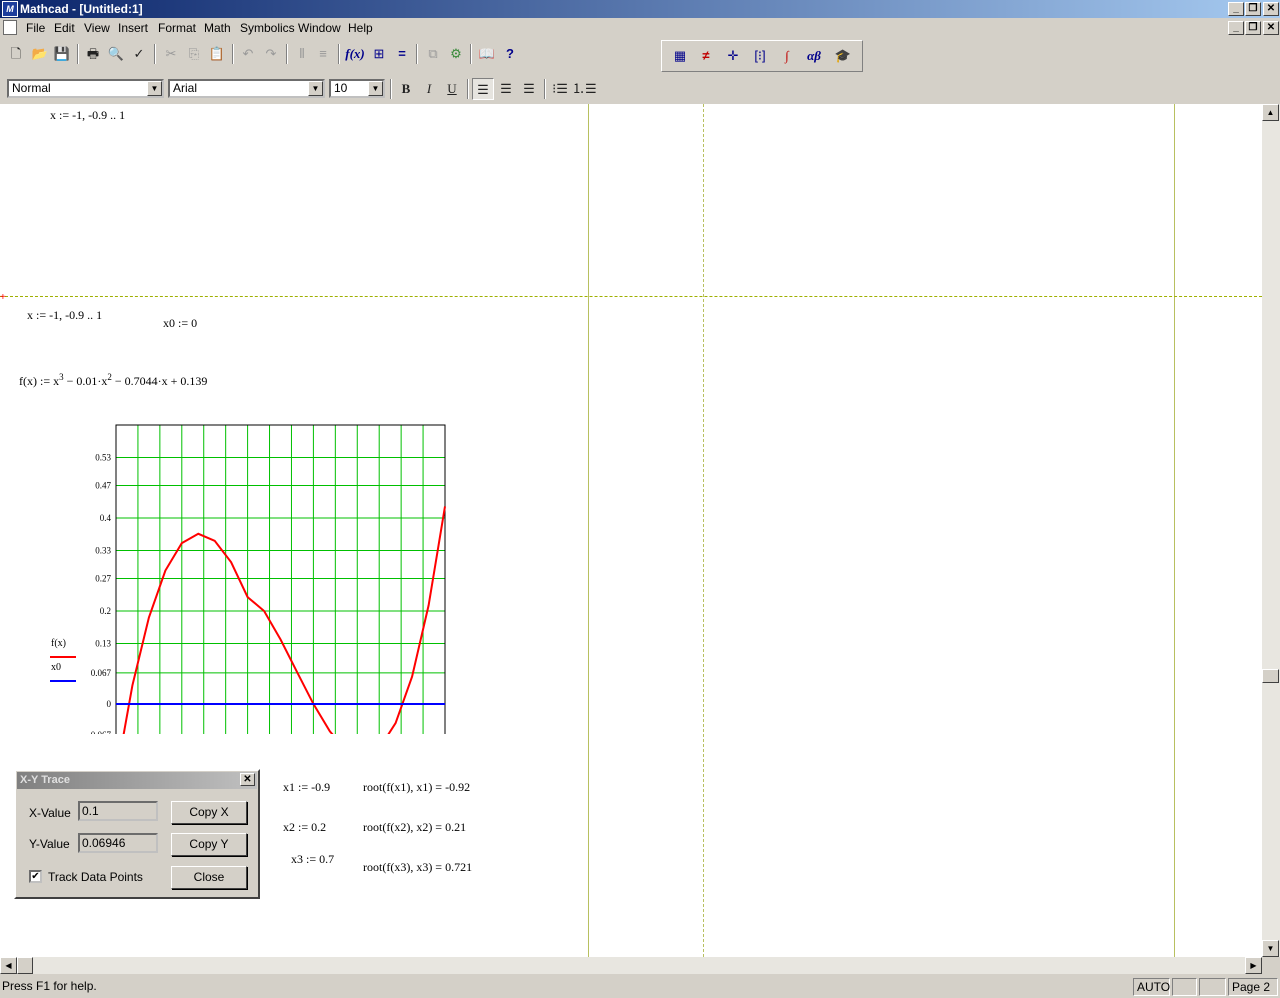 This screenshot has width=1280, height=998. Describe the element at coordinates (10, 9) in the screenshot. I see `mathcad-icon: M` at that location.